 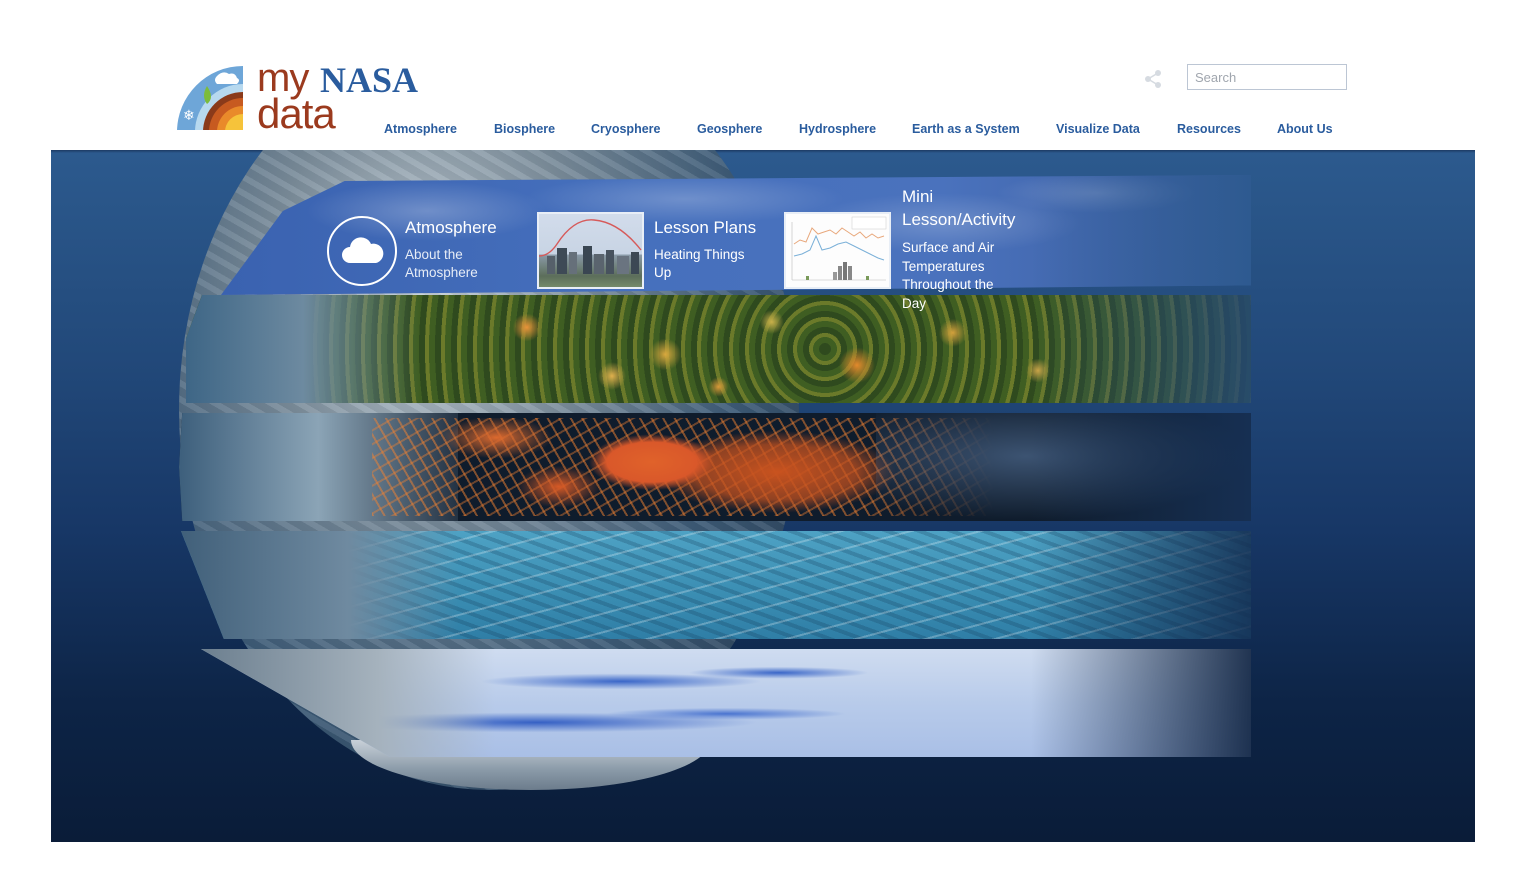 What do you see at coordinates (210, 98) in the screenshot?
I see `earth-layers-logo-icon: ❄` at bounding box center [210, 98].